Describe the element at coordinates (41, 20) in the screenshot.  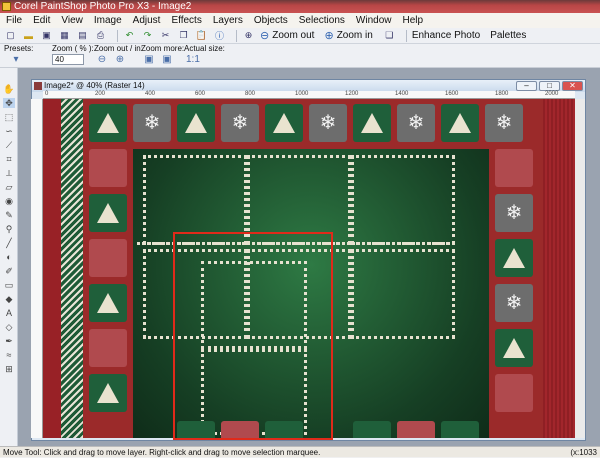
I see `menu-edit: Edit` at that location.